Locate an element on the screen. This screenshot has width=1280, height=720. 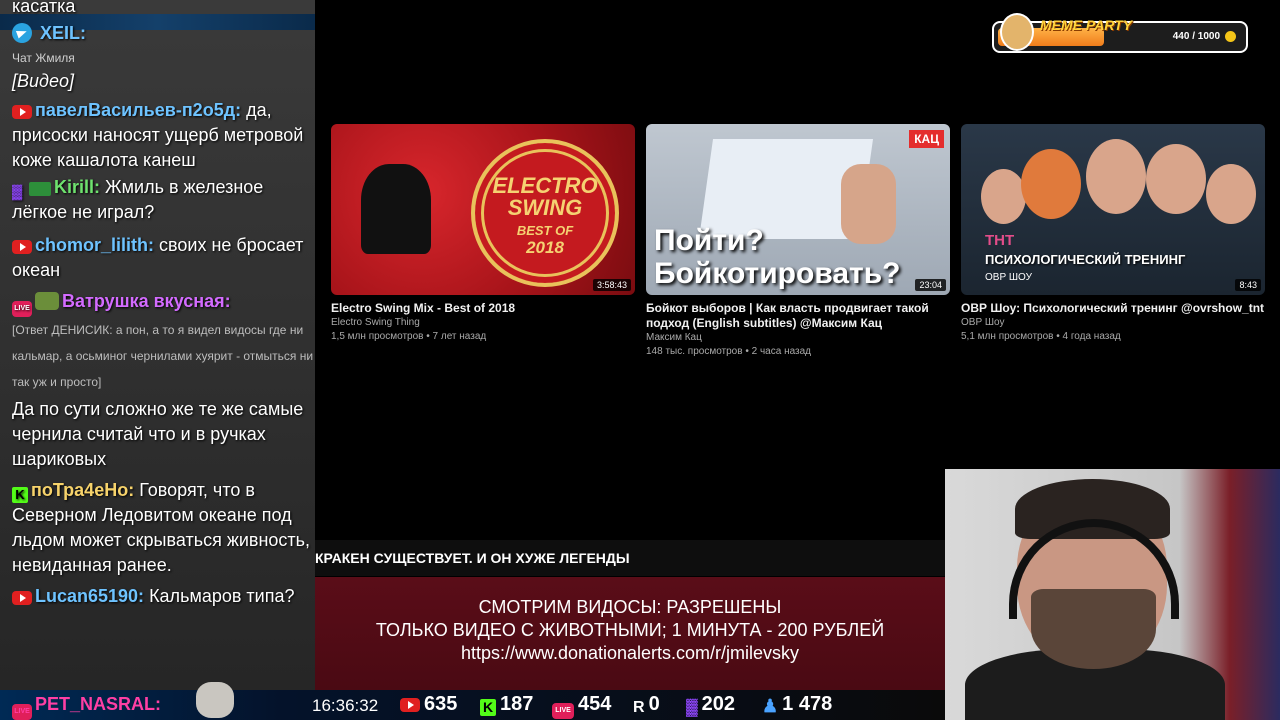
video-headline: КРАКЕН СУЩЕСТВУЕТ. И ОН ХУЖЕ ЛЕГЕНДЫ is located at coordinates (630, 558).